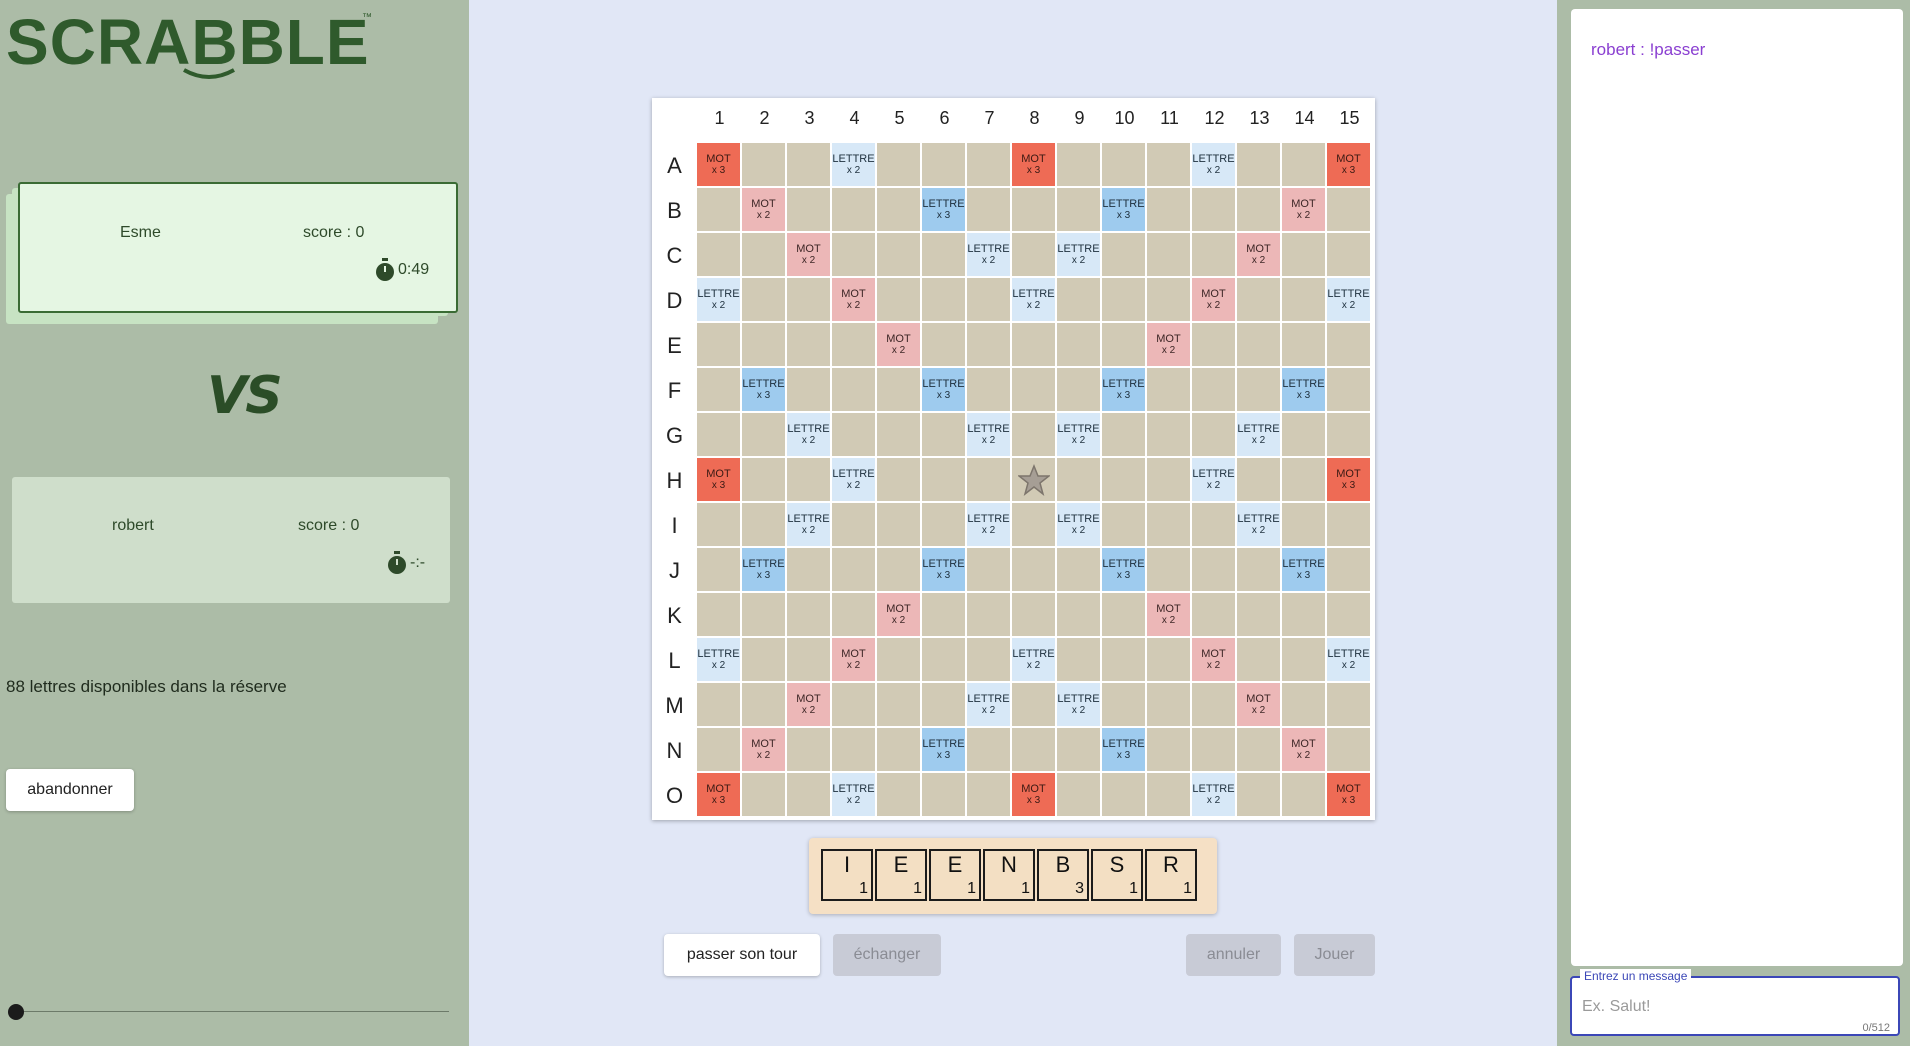 This screenshot has width=1910, height=1046. What do you see at coordinates (1732, 1007) in the screenshot?
I see `chat-input` at bounding box center [1732, 1007].